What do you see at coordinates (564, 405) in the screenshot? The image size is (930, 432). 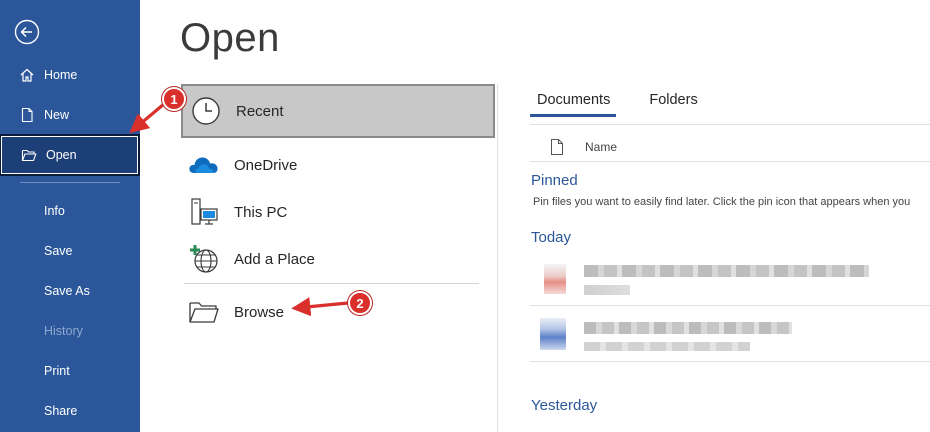 I see `section-yesterday: Yesterday` at bounding box center [564, 405].